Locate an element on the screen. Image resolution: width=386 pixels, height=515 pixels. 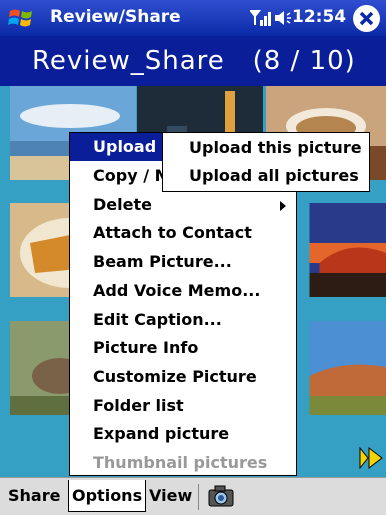
menu-label: Delete is located at coordinates (122, 204).